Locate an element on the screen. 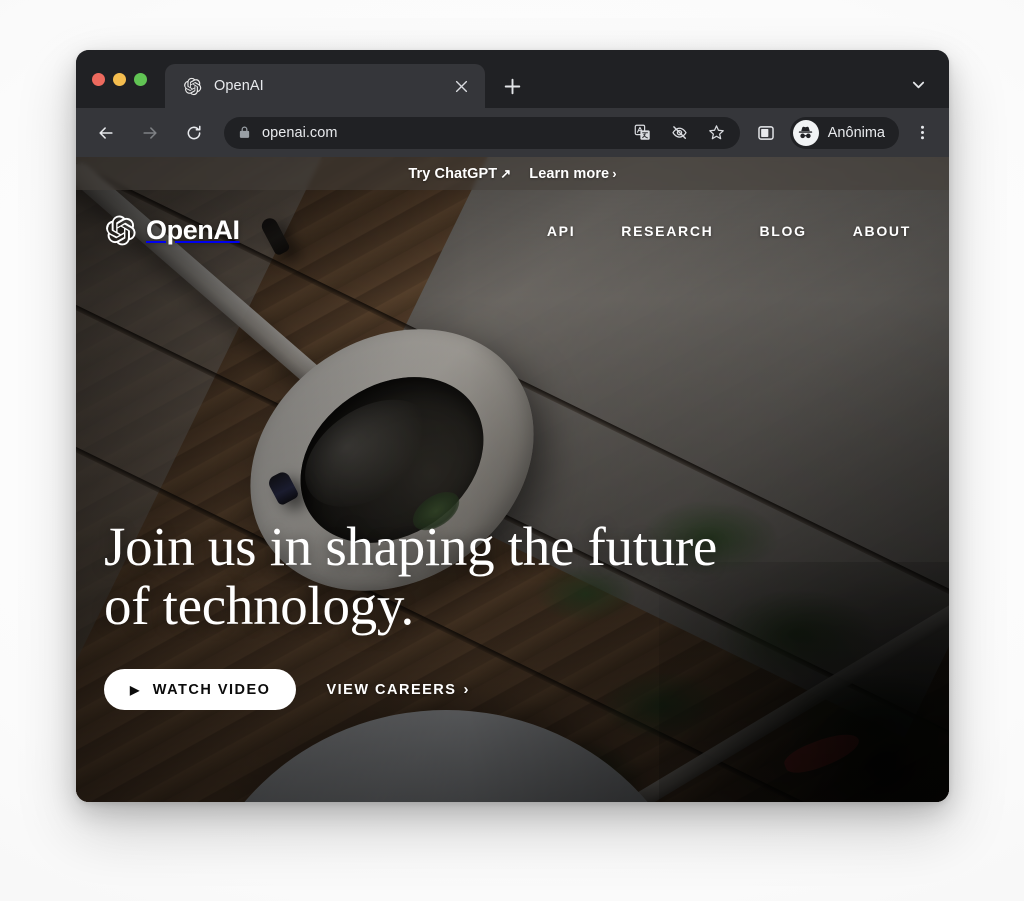  incognito-icon is located at coordinates (806, 132).